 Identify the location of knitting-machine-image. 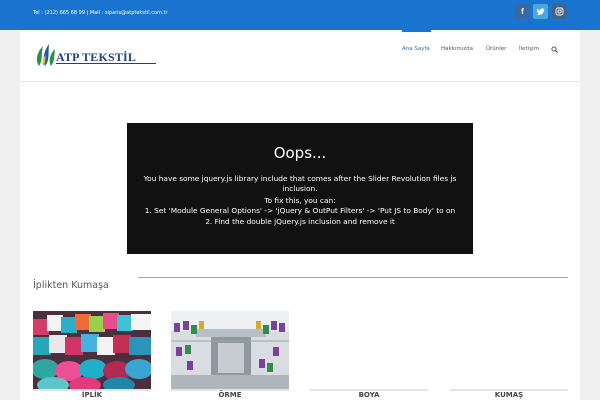
(230, 350).